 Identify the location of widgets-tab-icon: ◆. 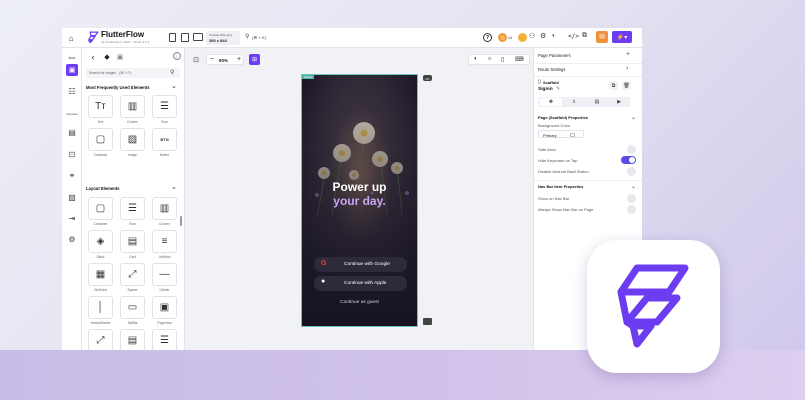
(107, 57).